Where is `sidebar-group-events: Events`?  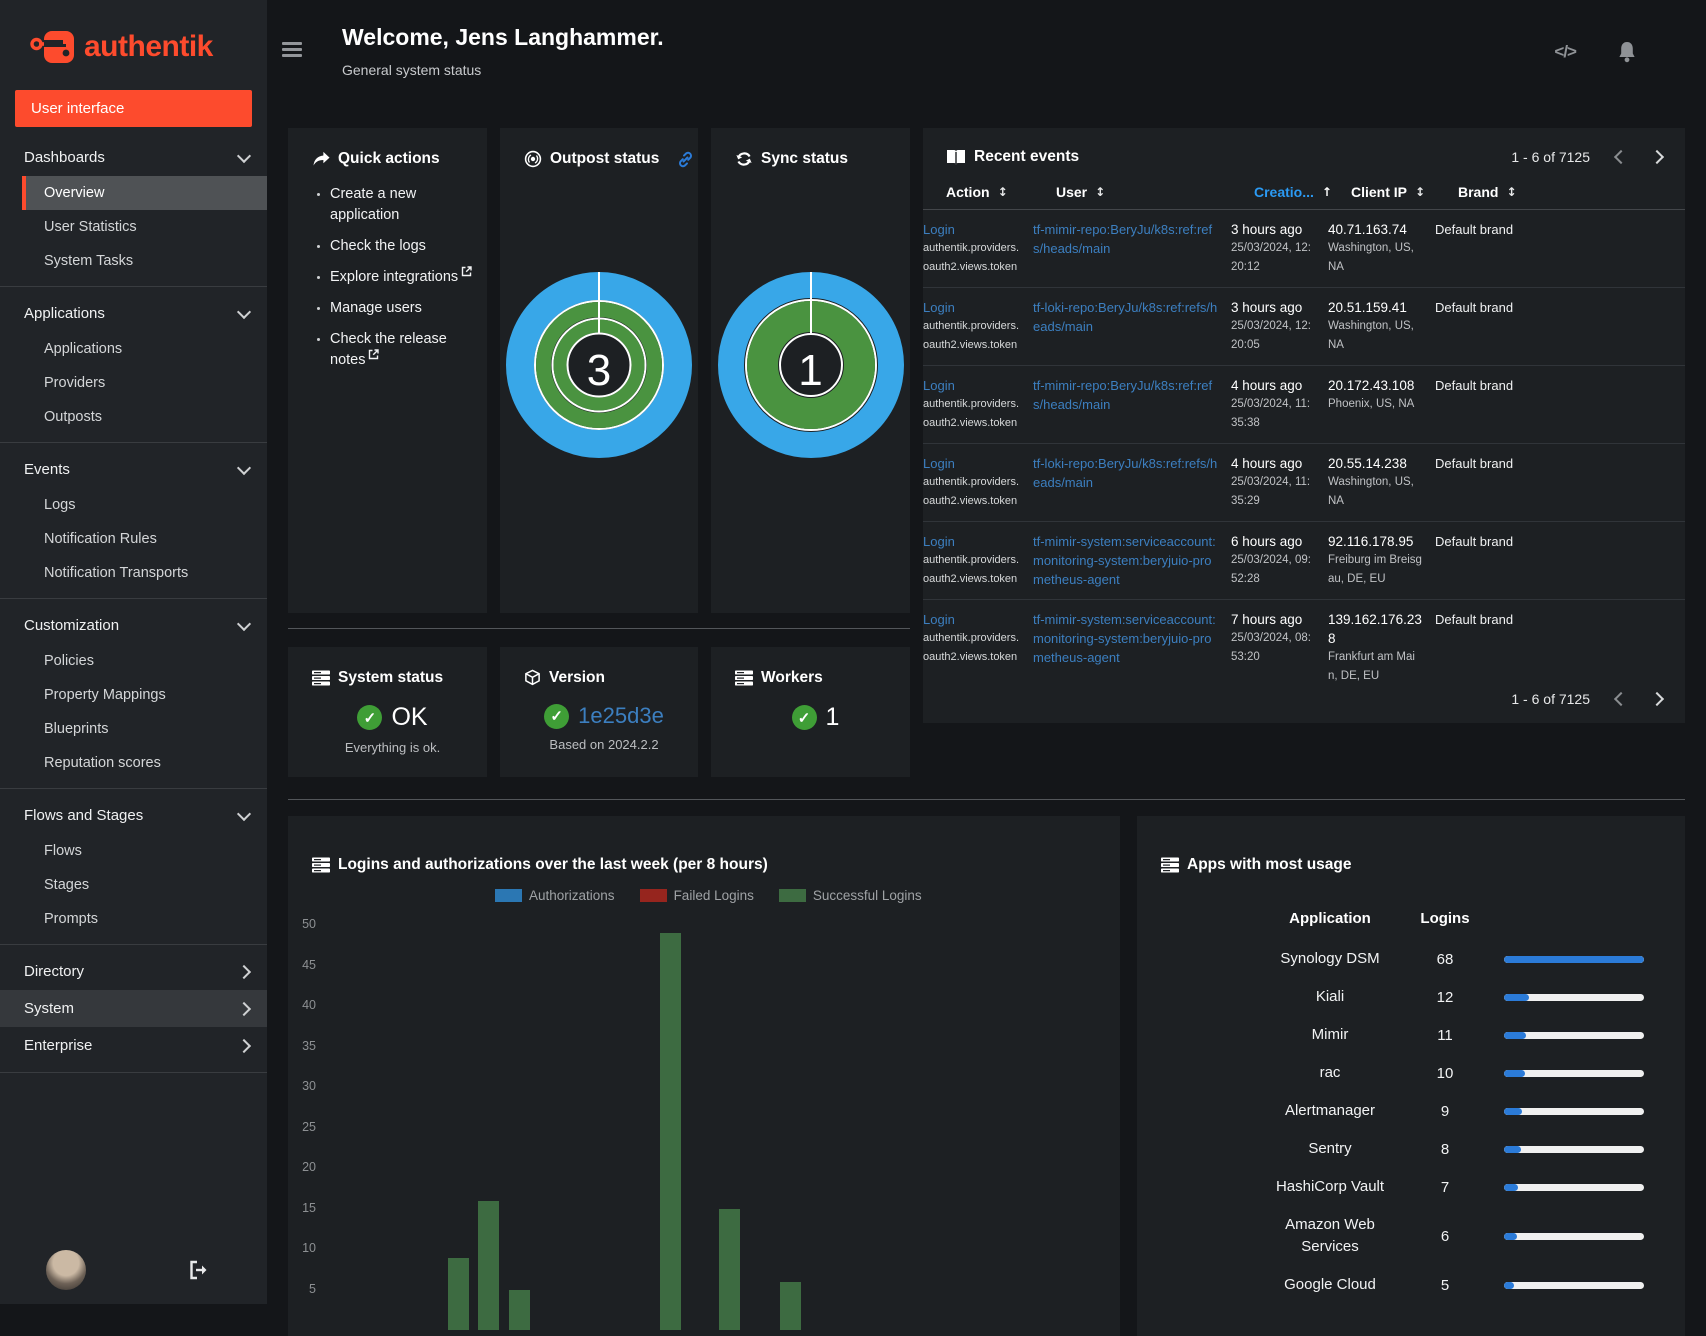 sidebar-group-events: Events is located at coordinates (133, 469).